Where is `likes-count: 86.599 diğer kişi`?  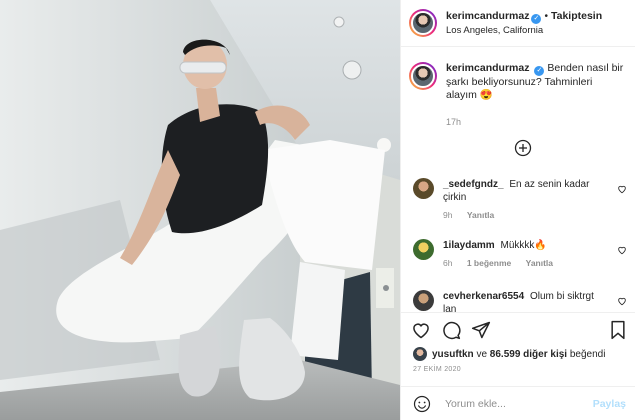 likes-count: 86.599 diğer kişi is located at coordinates (528, 354).